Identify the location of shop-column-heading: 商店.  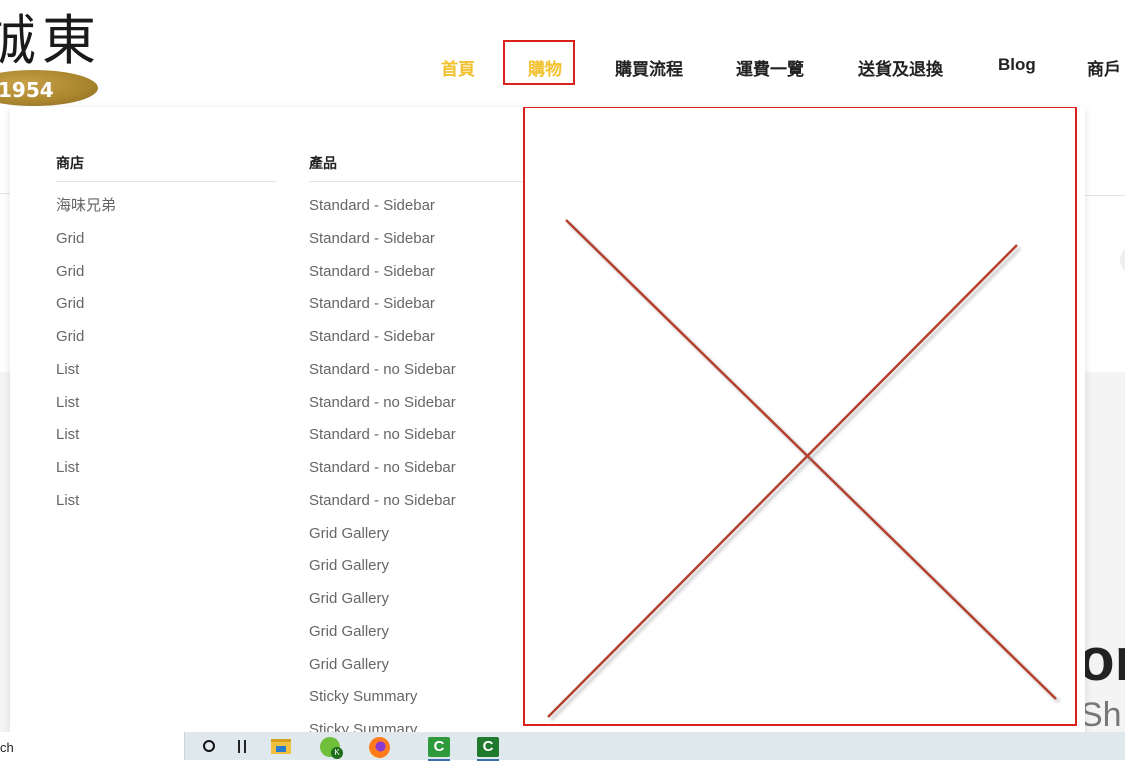
(166, 167).